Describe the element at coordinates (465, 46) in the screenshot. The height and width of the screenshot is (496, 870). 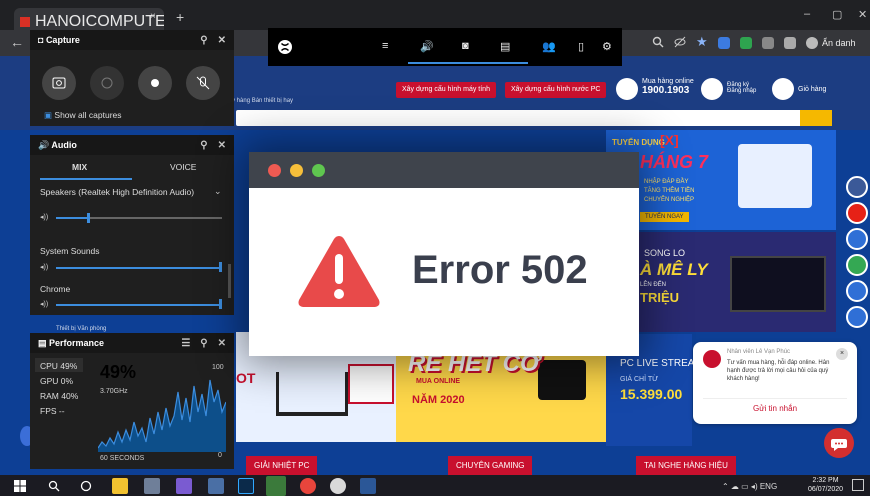
I see `capture-widget-icon: ◙` at that location.